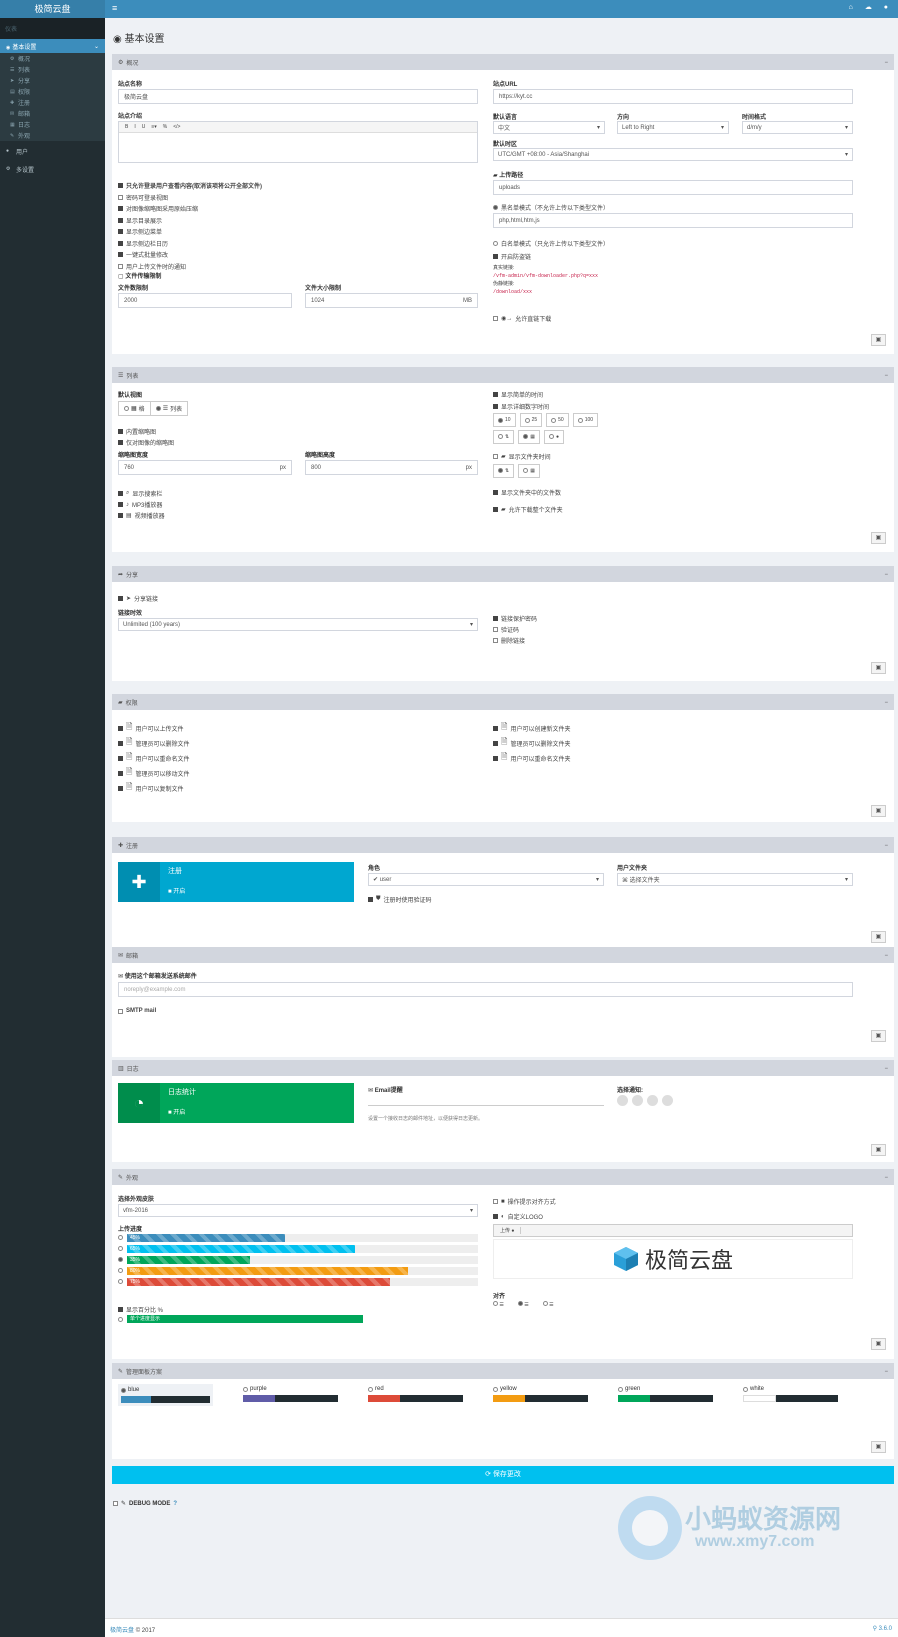 This screenshot has width=898, height=1637. What do you see at coordinates (140, 1309) in the screenshot?
I see `pct-check: 显示百分比 %` at bounding box center [140, 1309].